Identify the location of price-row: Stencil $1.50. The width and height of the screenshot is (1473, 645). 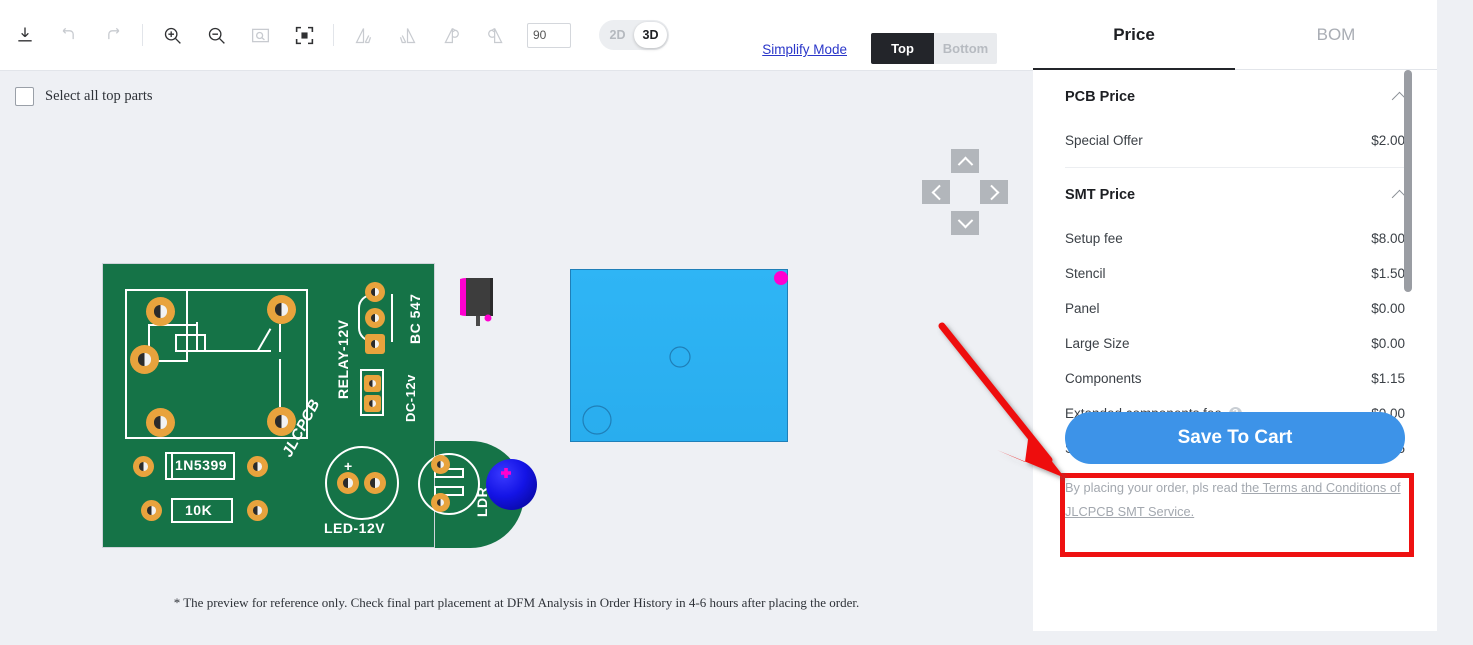
(1235, 273).